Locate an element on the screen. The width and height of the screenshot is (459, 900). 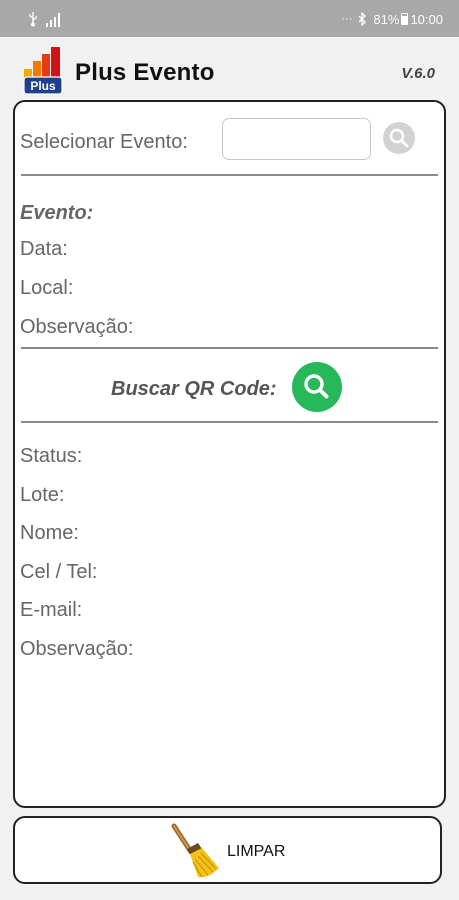
app-header: Plus Plus Evento V.6.0 is located at coordinates (229, 67).